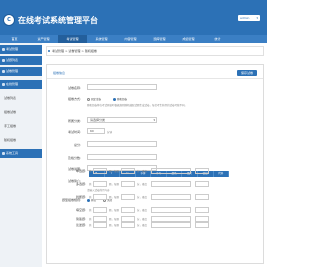 The height and width of the screenshot is (267, 320). I want to click on rule-row: 论述题: 共 题，每题 分，难度, so click(159, 225).